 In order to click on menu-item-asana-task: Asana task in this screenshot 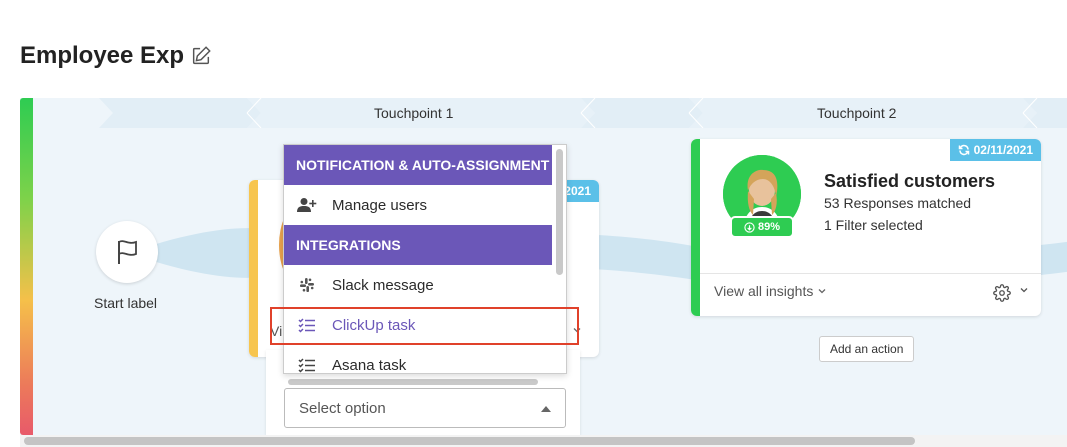, I will do `click(418, 359)`.